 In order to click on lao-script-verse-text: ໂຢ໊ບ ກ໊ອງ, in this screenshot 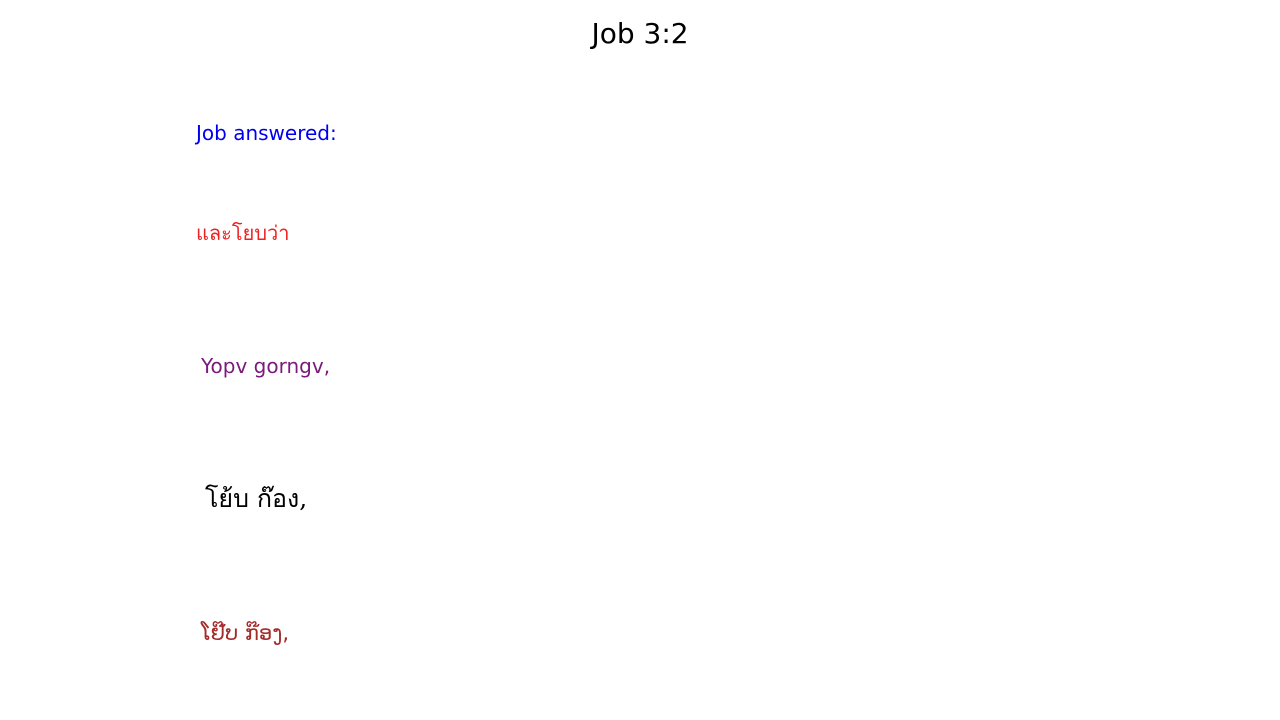, I will do `click(245, 633)`.